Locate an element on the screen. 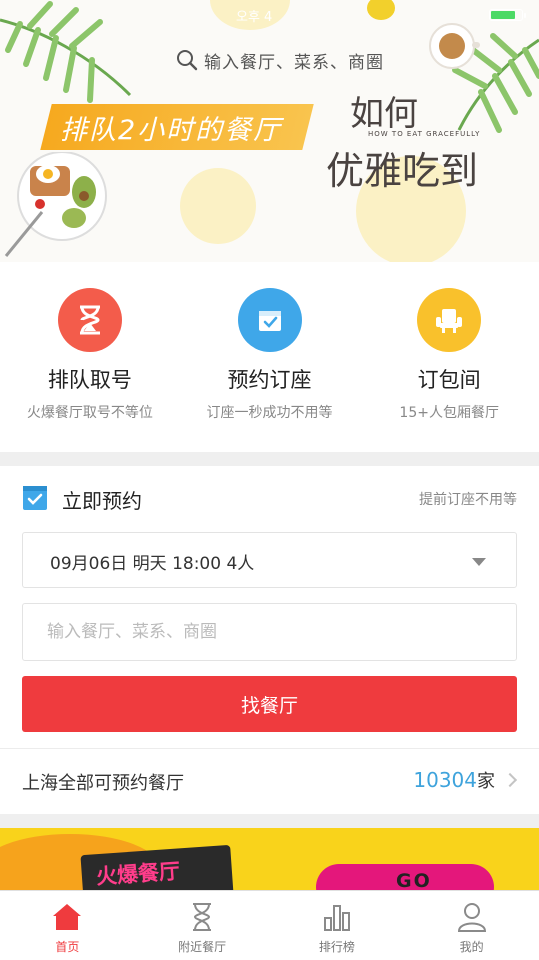 This screenshot has height=960, width=539. status-time: 오후 4 is located at coordinates (254, 17).